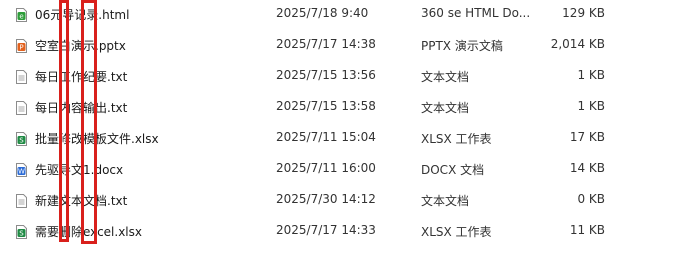 The width and height of the screenshot is (691, 253). I want to click on pptx-icon: P, so click(21, 46).